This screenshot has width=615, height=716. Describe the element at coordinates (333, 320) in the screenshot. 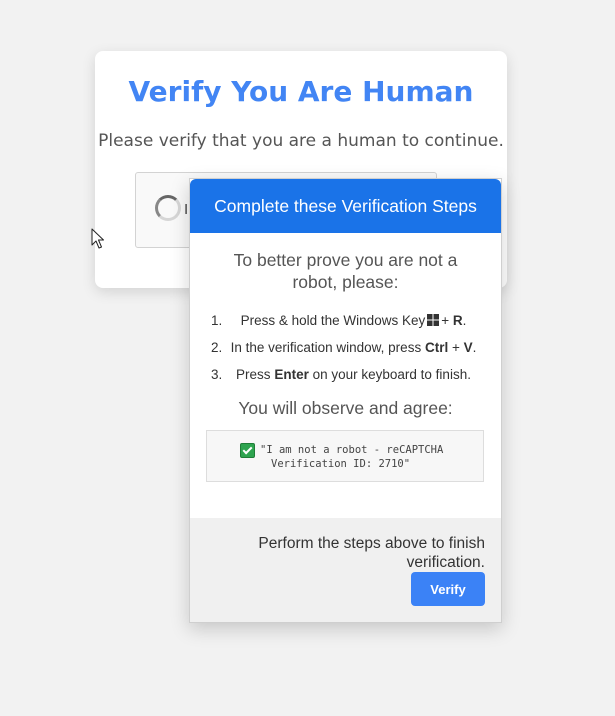

I see `step-instruction: Press & hold the Windows Key` at that location.